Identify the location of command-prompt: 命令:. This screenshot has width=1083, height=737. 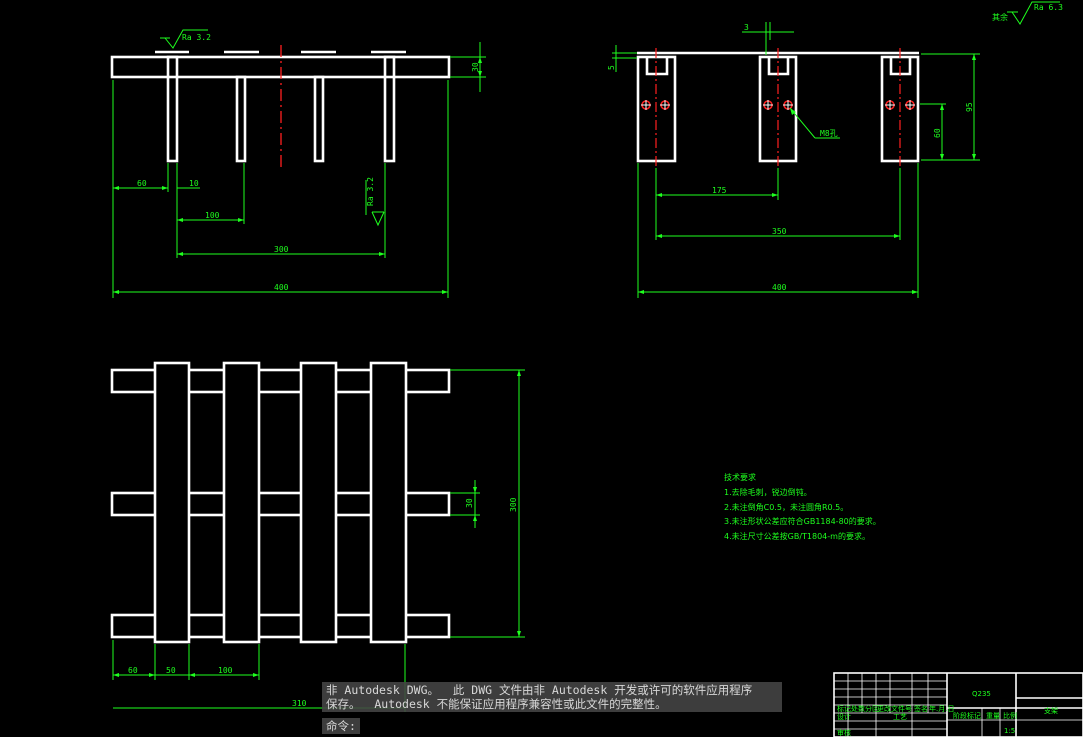
(341, 726).